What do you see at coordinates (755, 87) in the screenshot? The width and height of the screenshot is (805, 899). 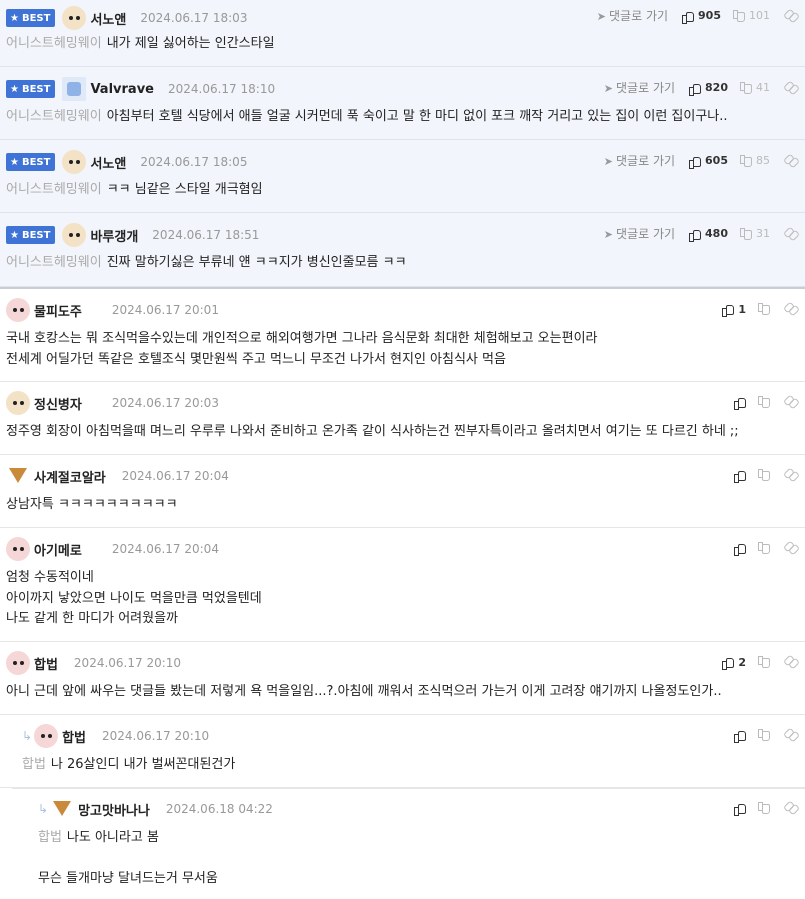 I see `downvote-button: 41` at bounding box center [755, 87].